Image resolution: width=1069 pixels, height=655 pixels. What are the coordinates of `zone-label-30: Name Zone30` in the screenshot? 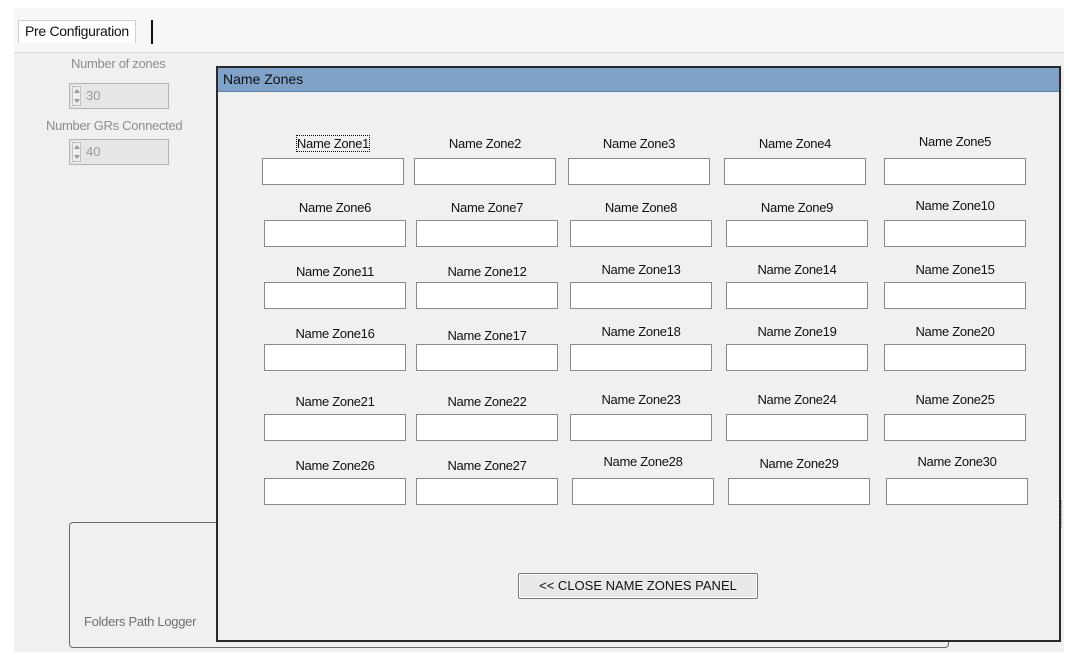 It's located at (957, 461).